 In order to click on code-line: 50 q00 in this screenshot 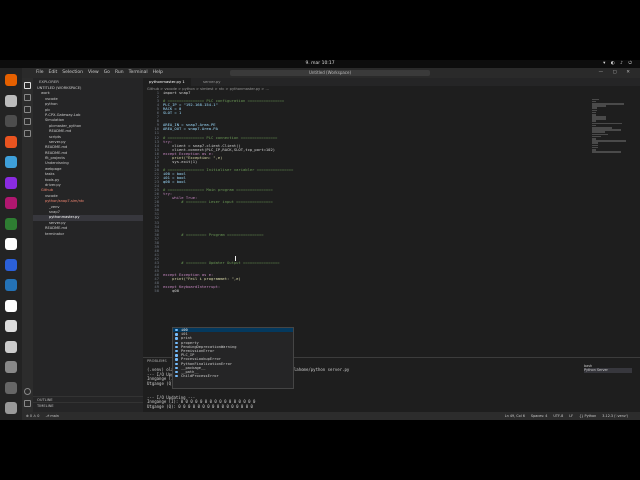, I will do `click(363, 291)`.